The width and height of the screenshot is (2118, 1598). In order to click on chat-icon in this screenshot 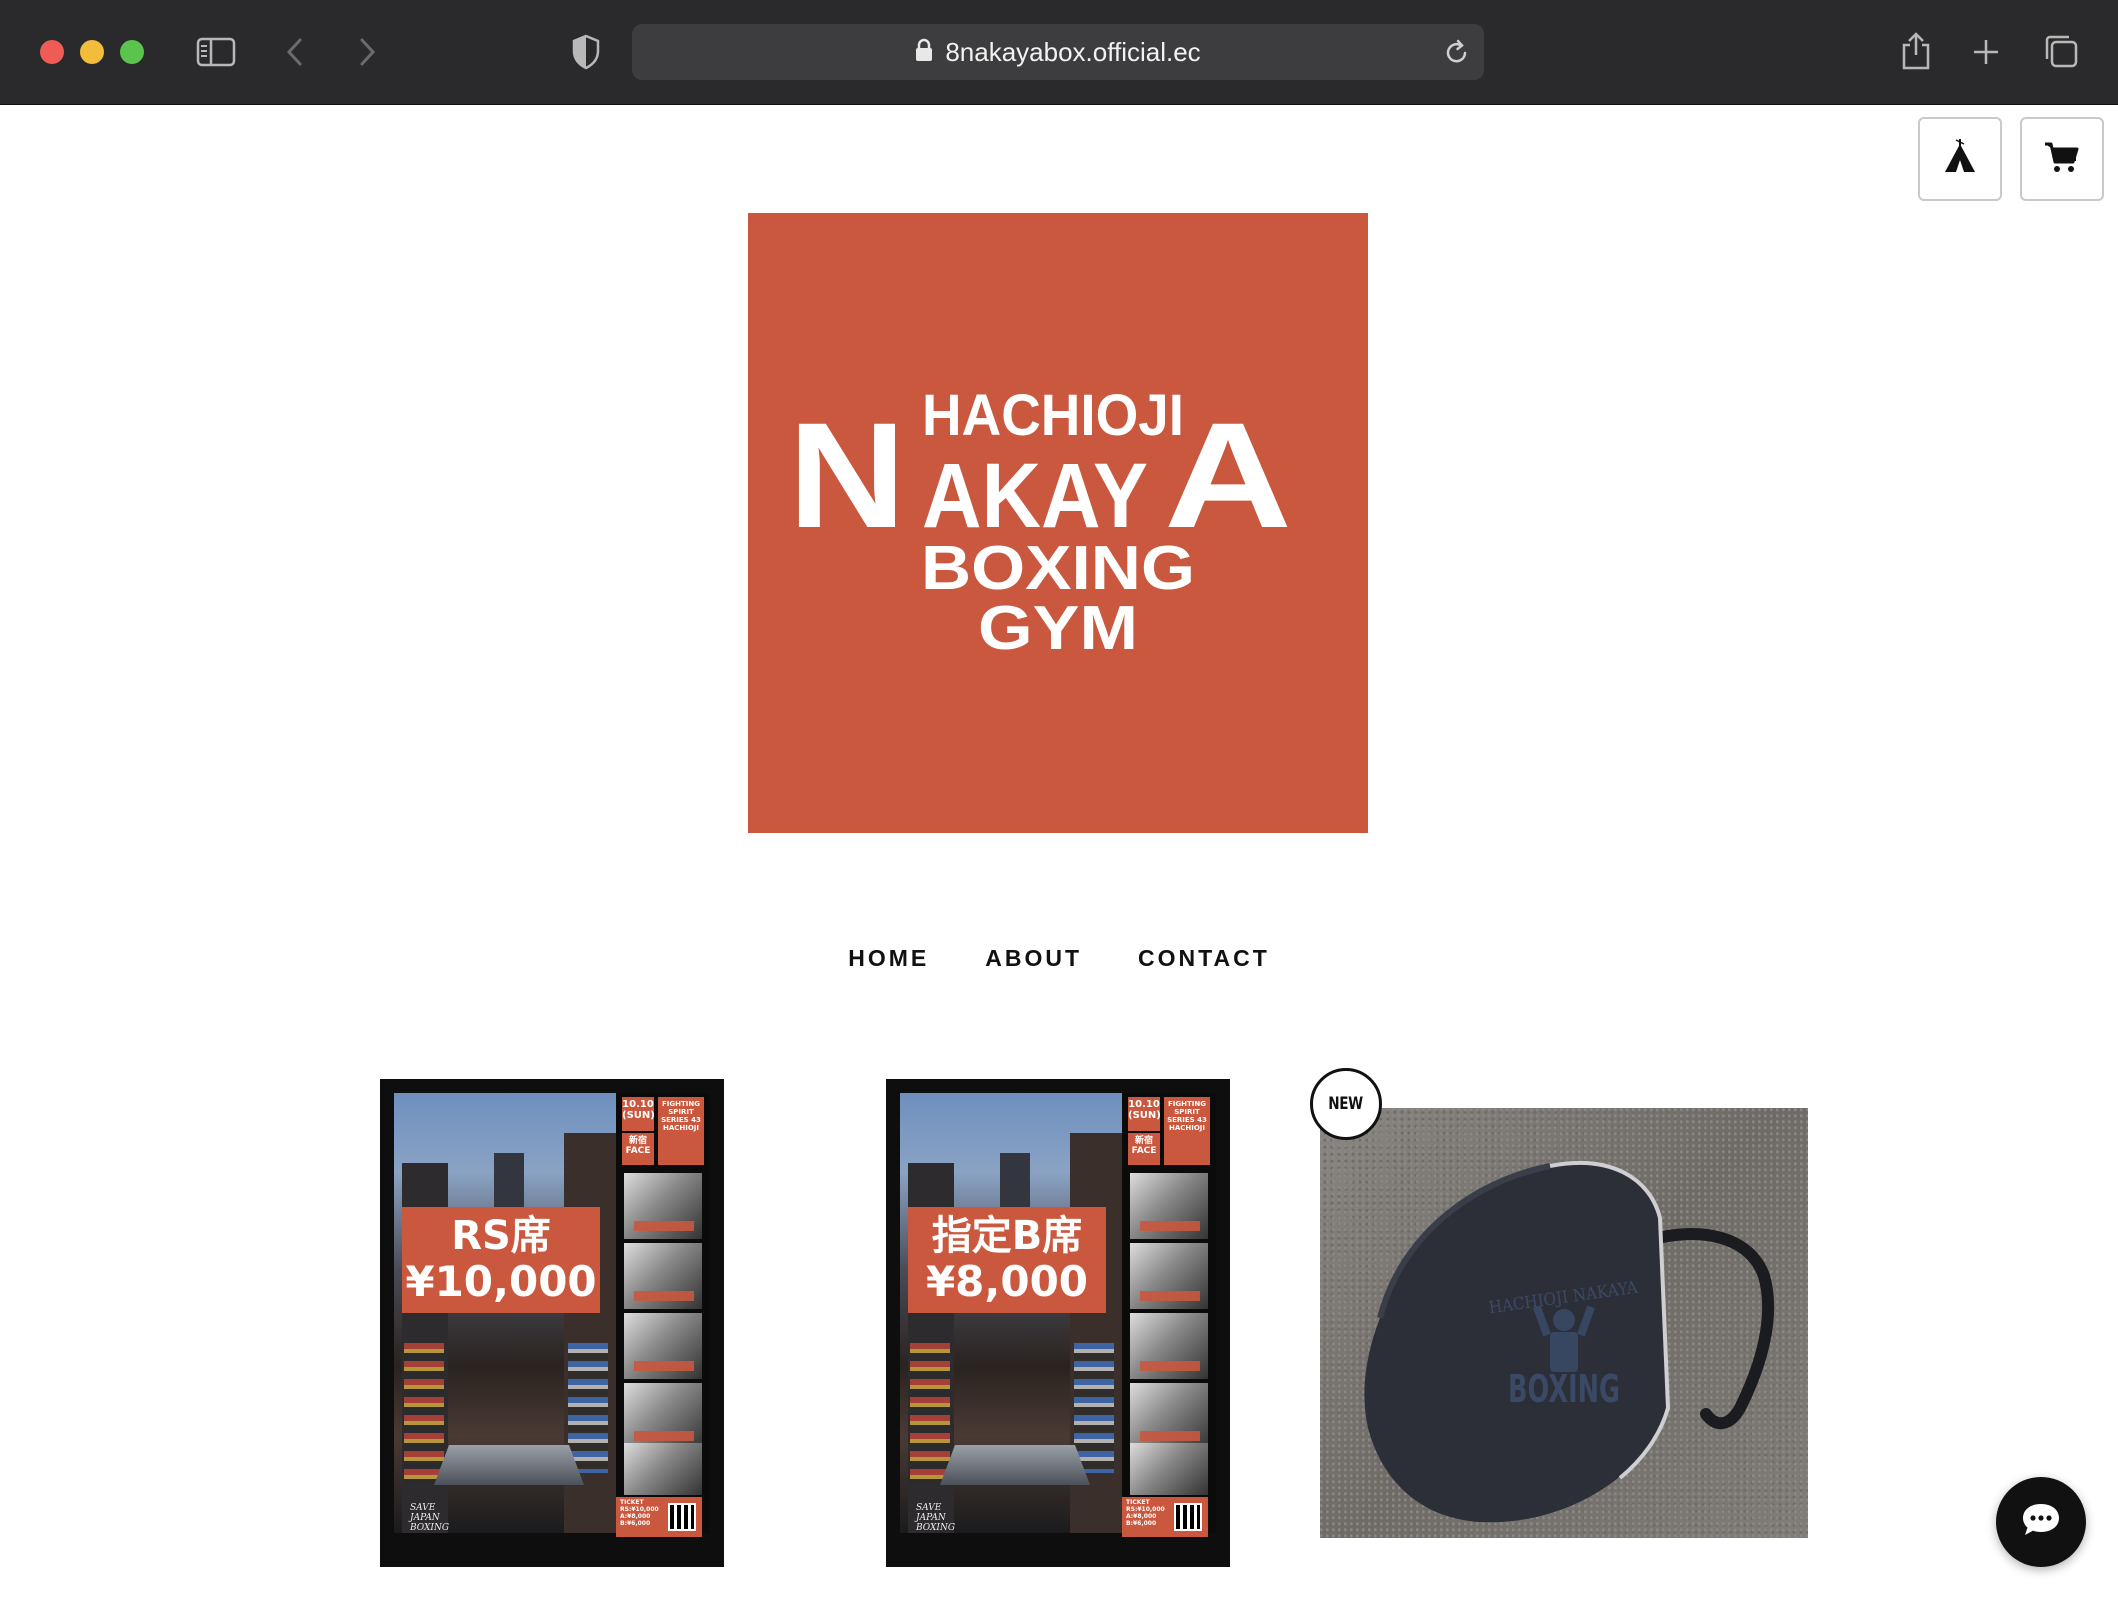, I will do `click(2041, 1522)`.